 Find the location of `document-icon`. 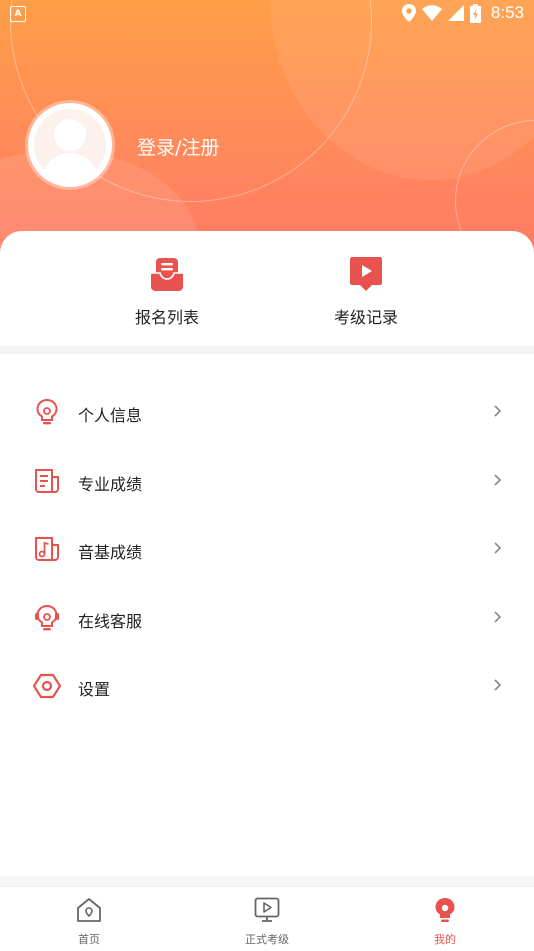

document-icon is located at coordinates (47, 480).